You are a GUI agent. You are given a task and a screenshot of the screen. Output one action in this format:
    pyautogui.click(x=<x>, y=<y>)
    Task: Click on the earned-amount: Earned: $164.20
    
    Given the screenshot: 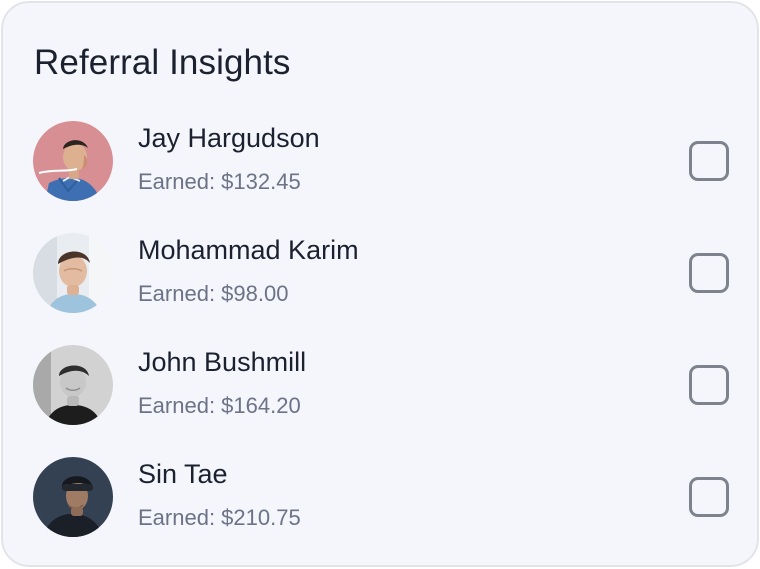 What is the action you would take?
    pyautogui.click(x=219, y=405)
    